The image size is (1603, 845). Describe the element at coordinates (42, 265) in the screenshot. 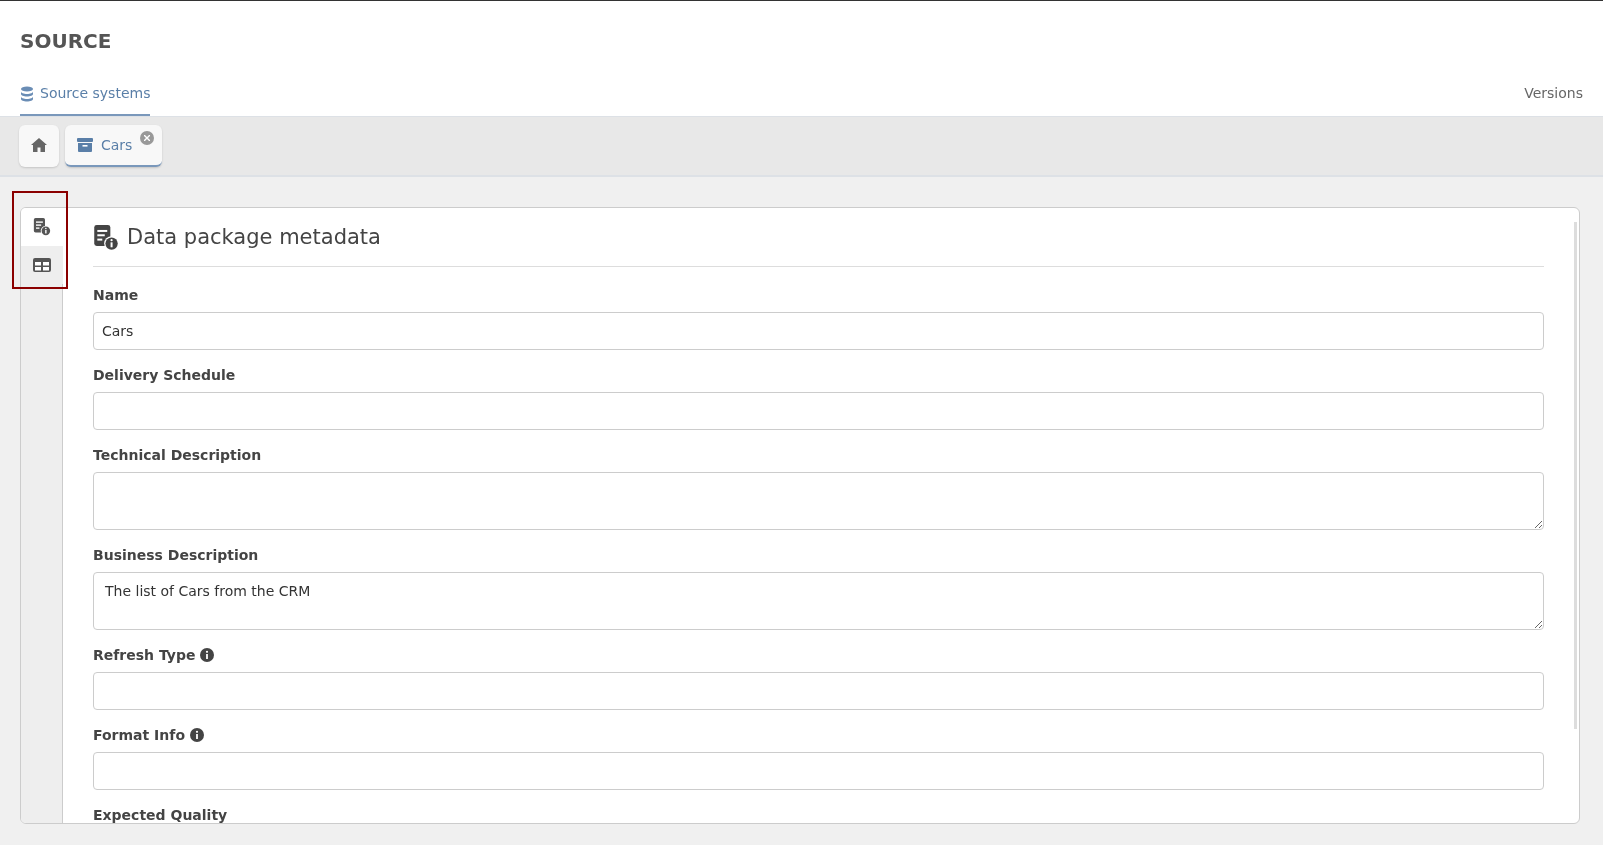

I see `table-icon` at that location.